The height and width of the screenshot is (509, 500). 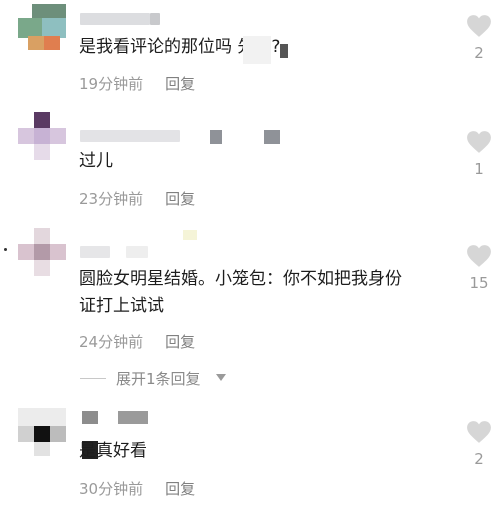 I want to click on dot-mark, so click(x=5, y=249).